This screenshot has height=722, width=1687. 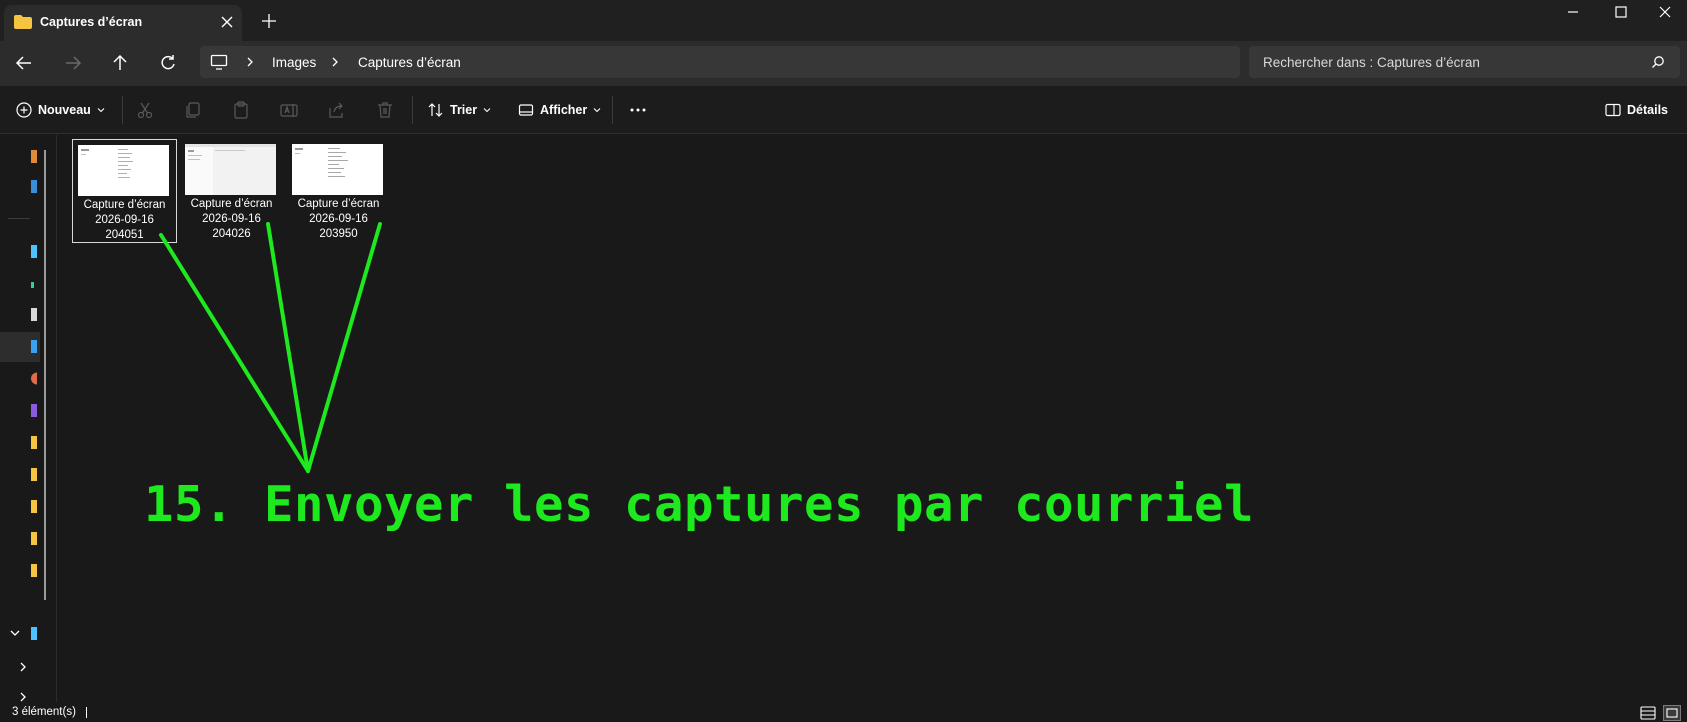 What do you see at coordinates (1621, 15) in the screenshot?
I see `maximize-icon` at bounding box center [1621, 15].